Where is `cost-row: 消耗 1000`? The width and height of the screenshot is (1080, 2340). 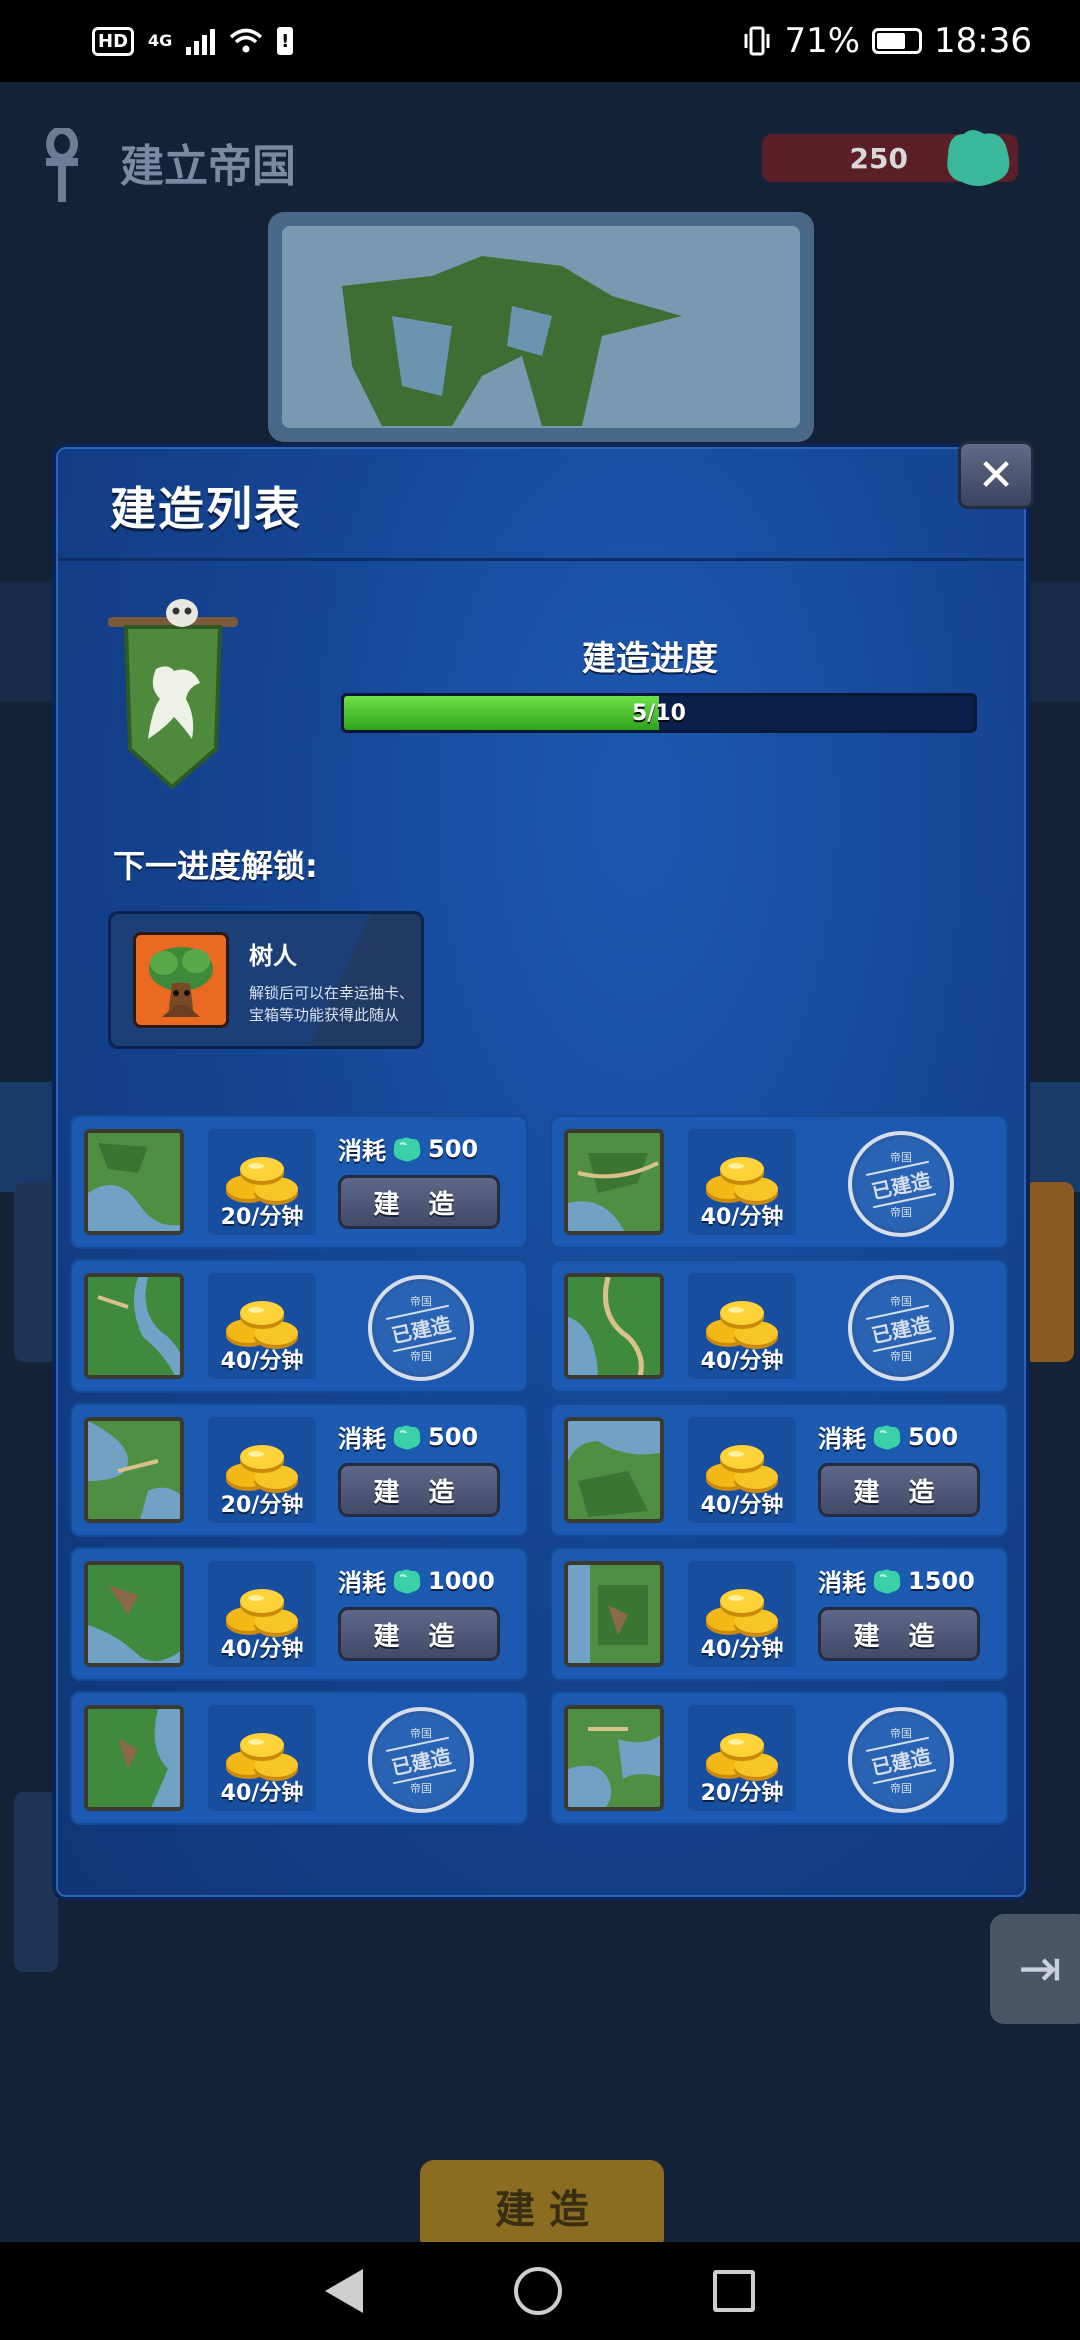
cost-row: 消耗 1000 is located at coordinates (416, 1580).